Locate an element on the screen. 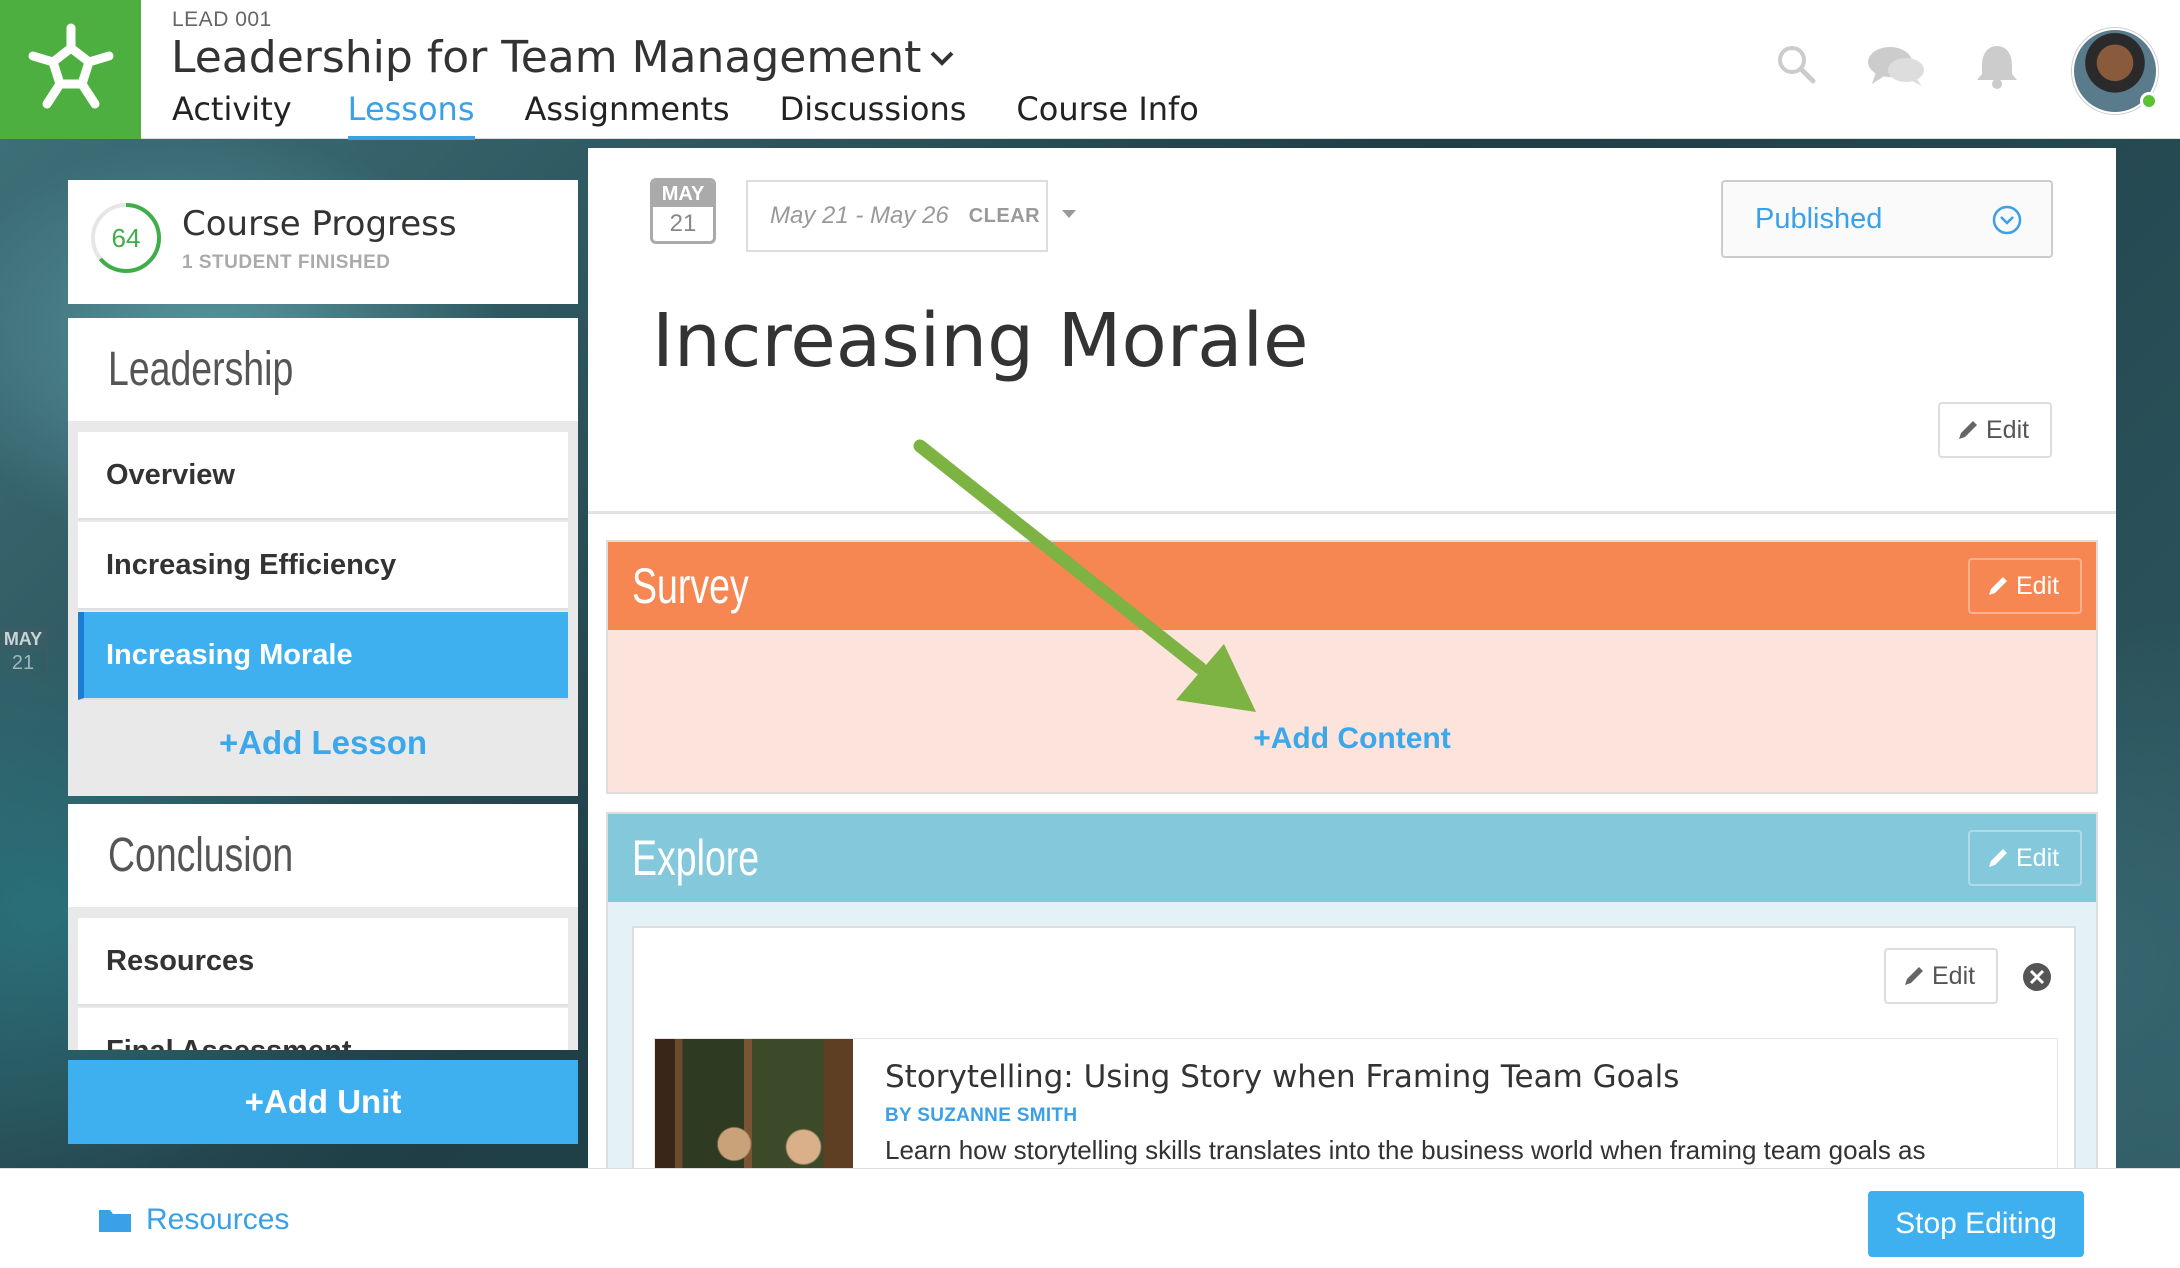 The height and width of the screenshot is (1268, 2180). add-content-button: +Add Content is located at coordinates (1352, 739).